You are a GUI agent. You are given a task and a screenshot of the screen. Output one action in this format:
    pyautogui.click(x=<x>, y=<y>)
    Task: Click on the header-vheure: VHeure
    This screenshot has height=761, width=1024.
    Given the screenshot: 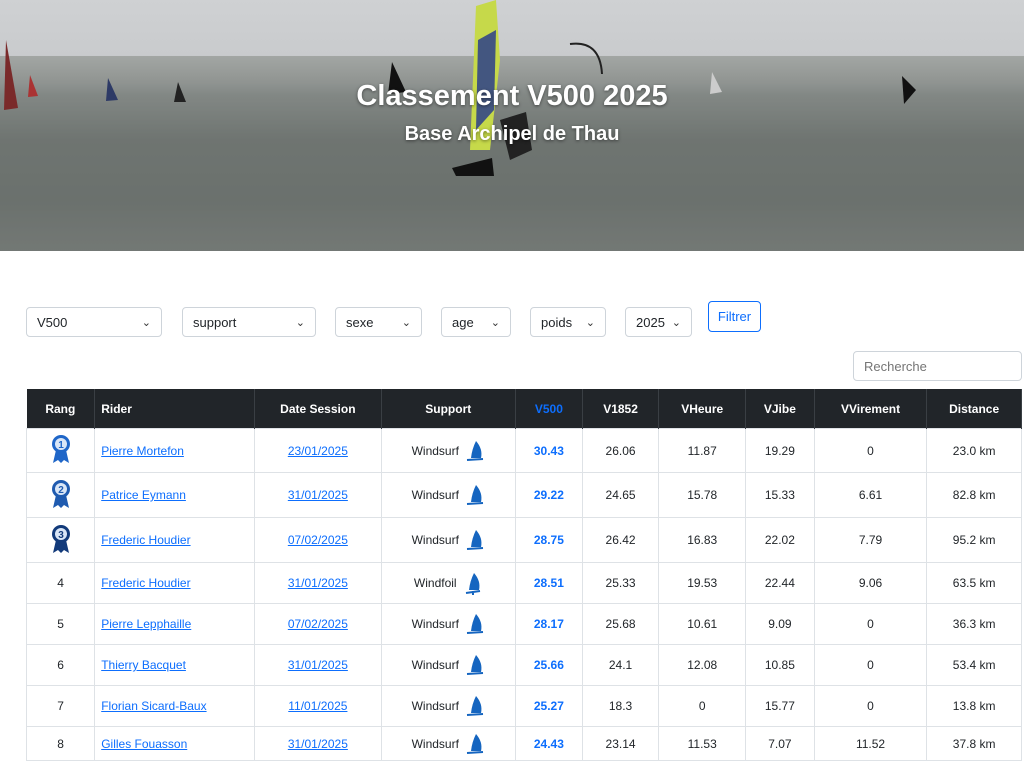 What is the action you would take?
    pyautogui.click(x=702, y=409)
    